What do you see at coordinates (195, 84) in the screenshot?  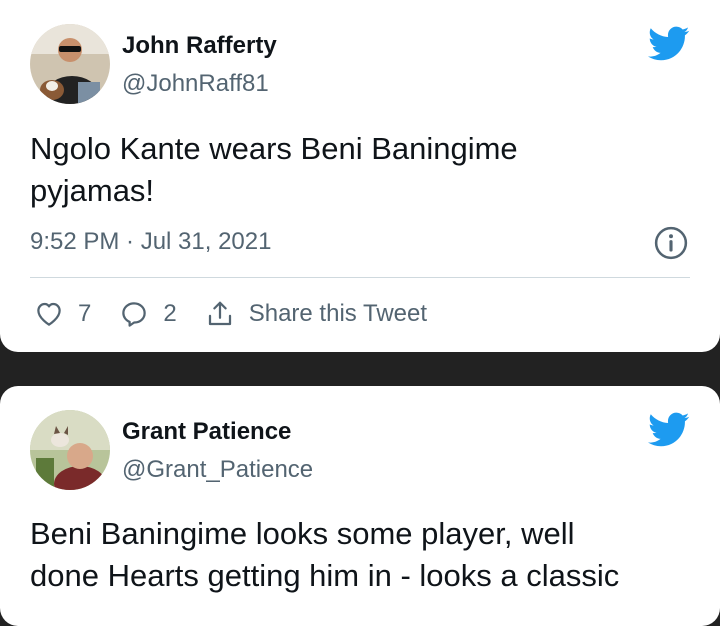 I see `user-handle: @JohnRaff81` at bounding box center [195, 84].